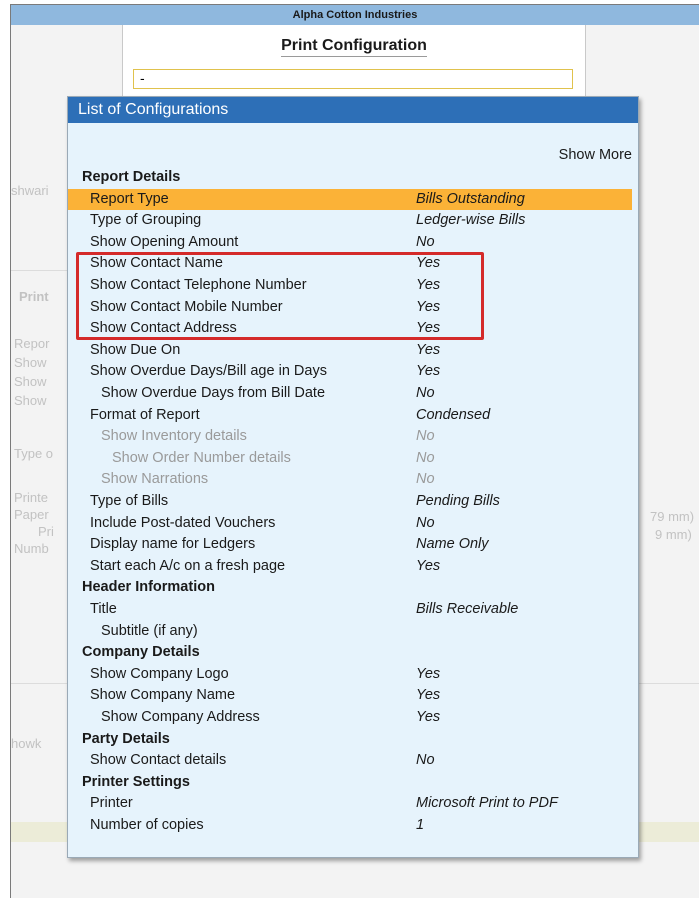 Image resolution: width=699 pixels, height=898 pixels. I want to click on bg-label: 9 mm), so click(673, 534).